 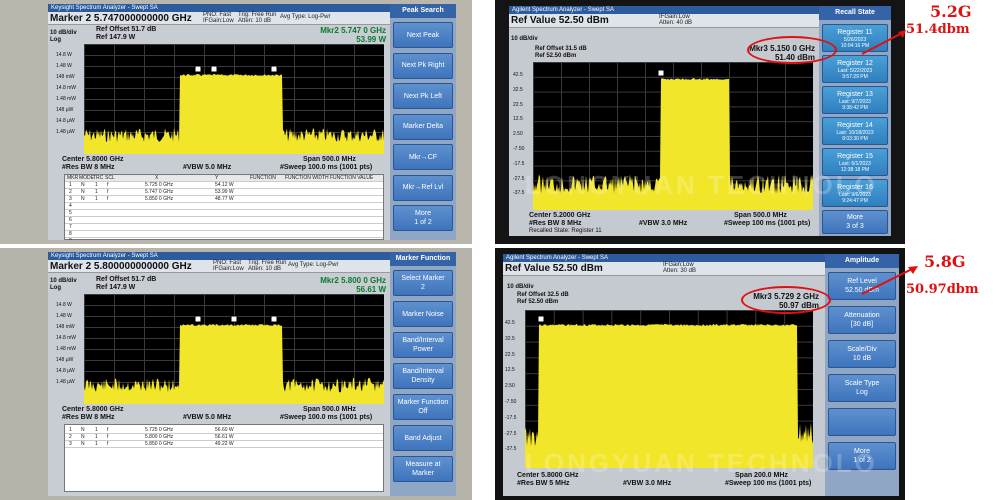 I want to click on table-row: 1 N 1 f 5.725 0 GHz 56.60 W, so click(x=224, y=430).